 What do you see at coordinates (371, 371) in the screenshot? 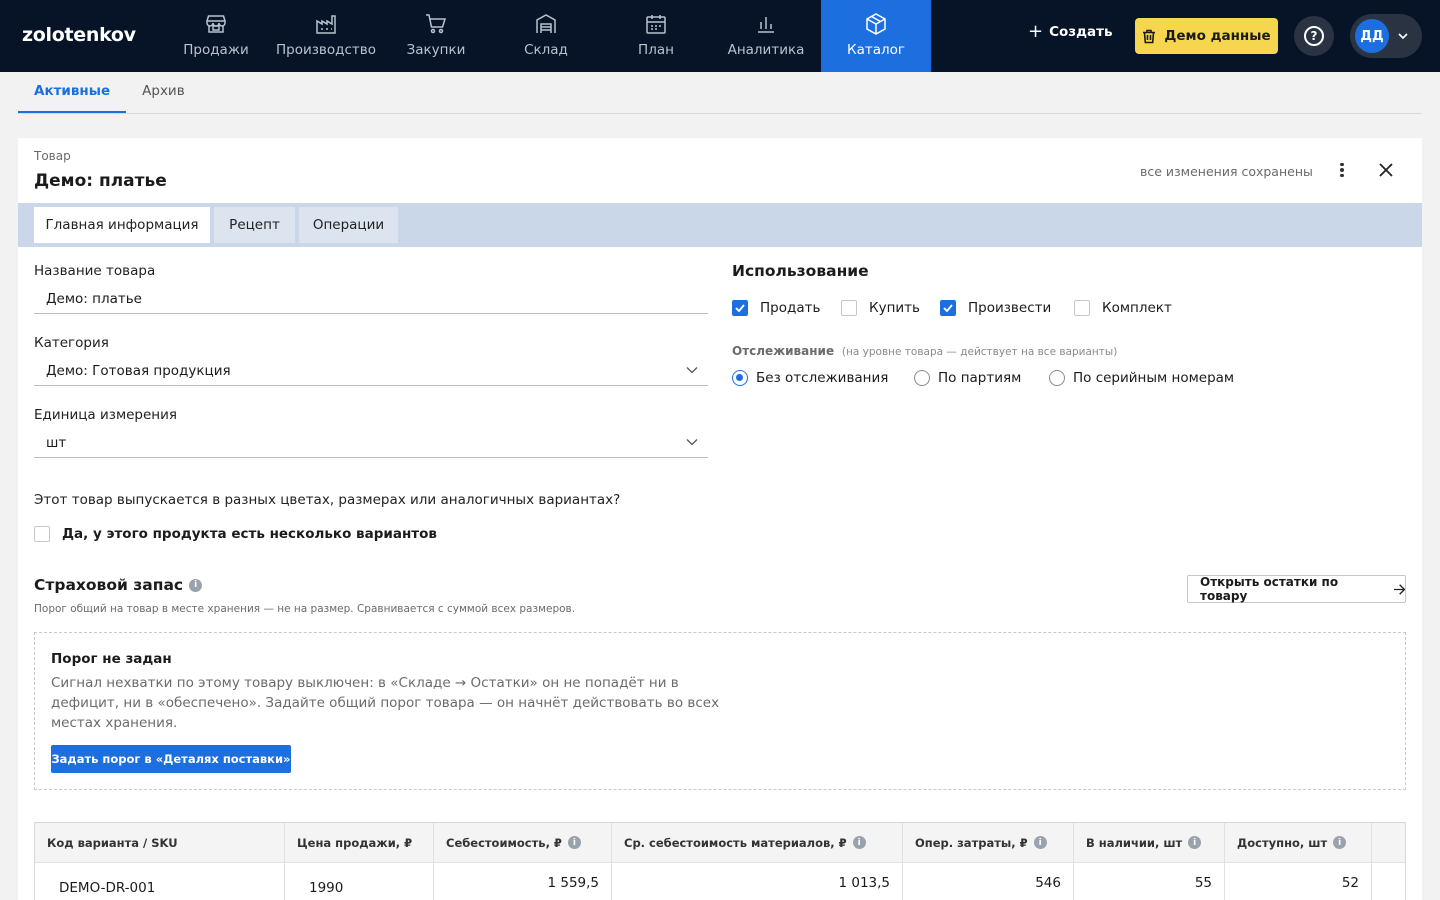
I see `category-select: Демо: Готовая продукция` at bounding box center [371, 371].